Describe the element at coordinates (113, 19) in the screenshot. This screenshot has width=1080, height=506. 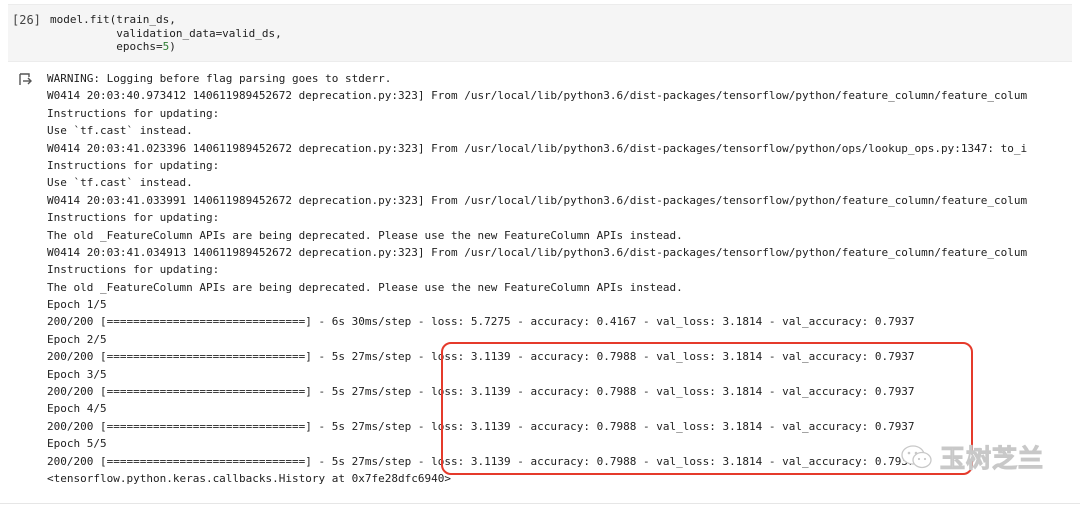
I see `code-line: model.fit(train_ds,` at that location.